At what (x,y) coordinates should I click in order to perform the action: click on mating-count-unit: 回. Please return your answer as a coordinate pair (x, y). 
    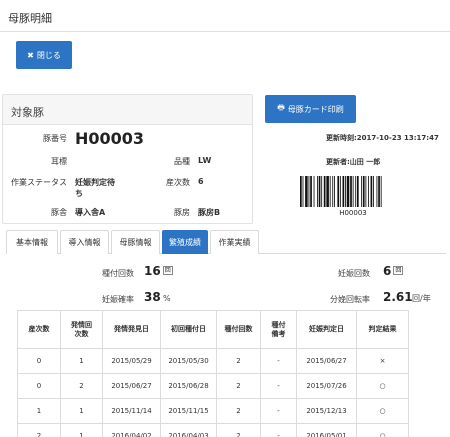
    Looking at the image, I should click on (167, 270).